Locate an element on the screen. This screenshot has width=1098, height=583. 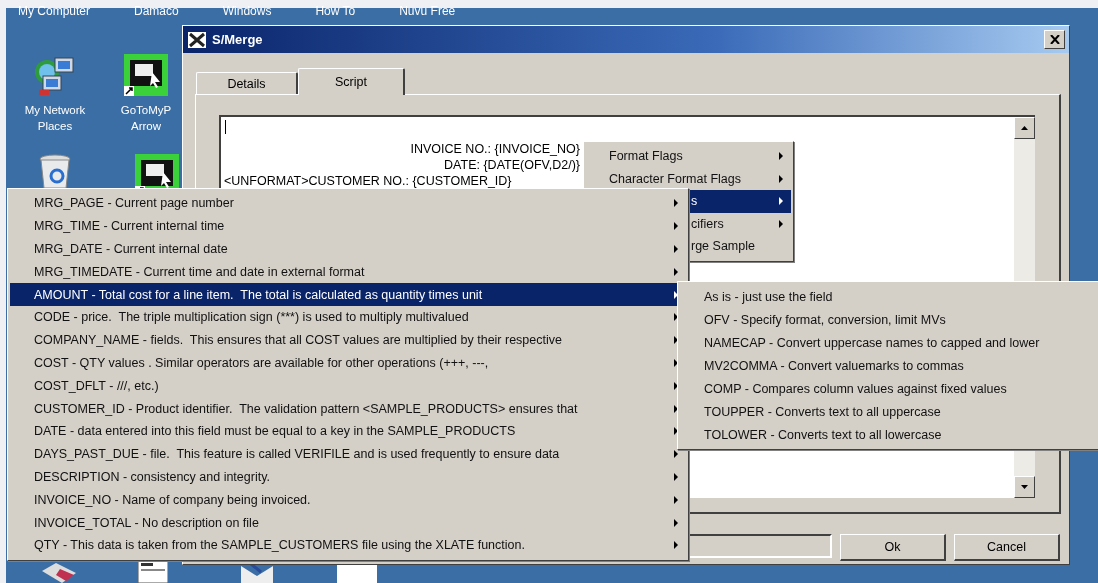
script-line: DATE: {DATE(OFV,D2/)} is located at coordinates (512, 165).